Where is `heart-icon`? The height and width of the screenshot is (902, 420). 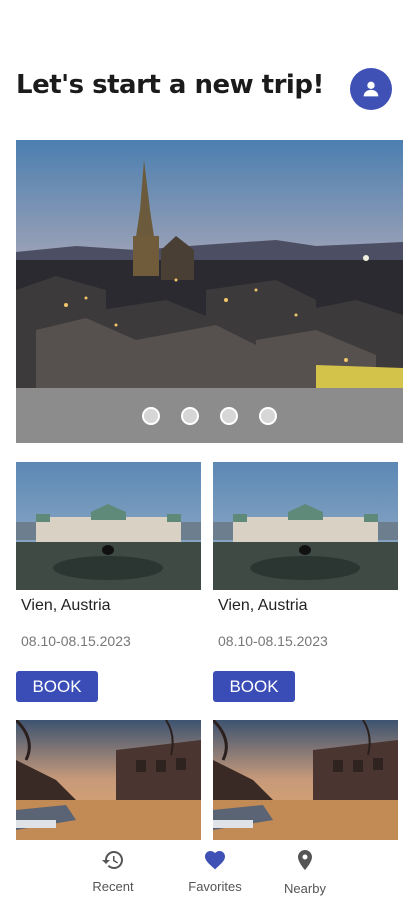 heart-icon is located at coordinates (215, 860).